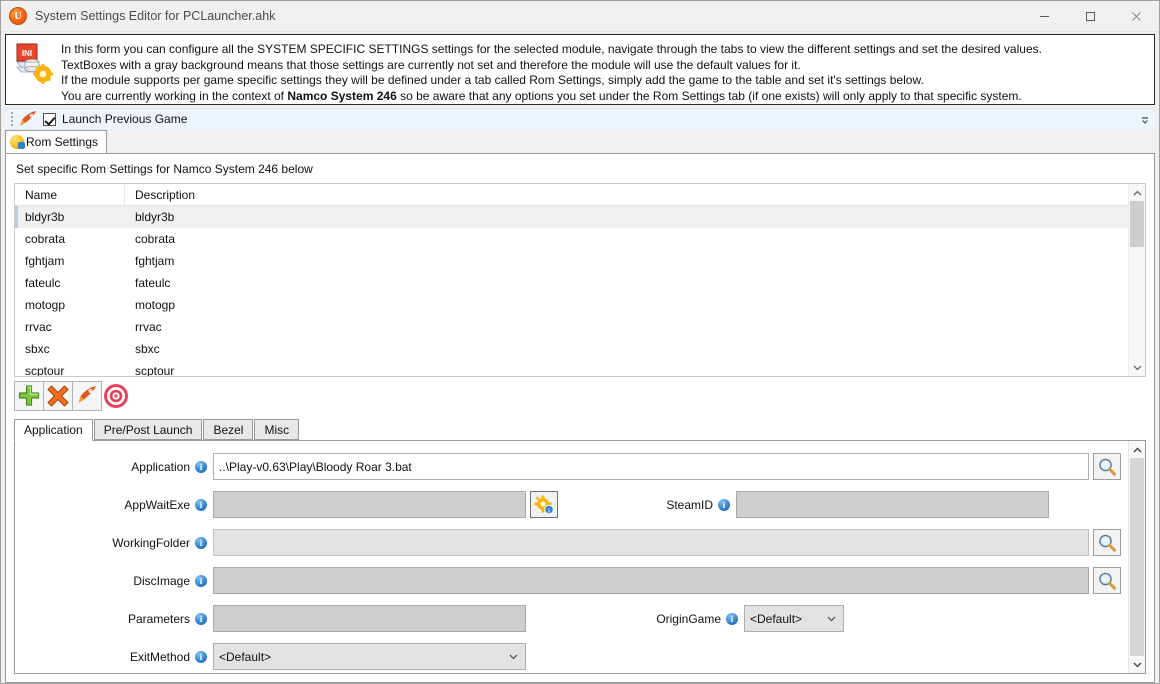 The height and width of the screenshot is (684, 1160). I want to click on gear-info-icon: i, so click(544, 505).